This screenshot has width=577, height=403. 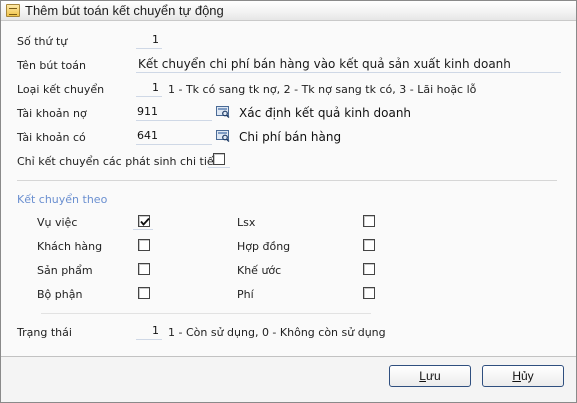 What do you see at coordinates (143, 229) in the screenshot?
I see `vu-viec-underline` at bounding box center [143, 229].